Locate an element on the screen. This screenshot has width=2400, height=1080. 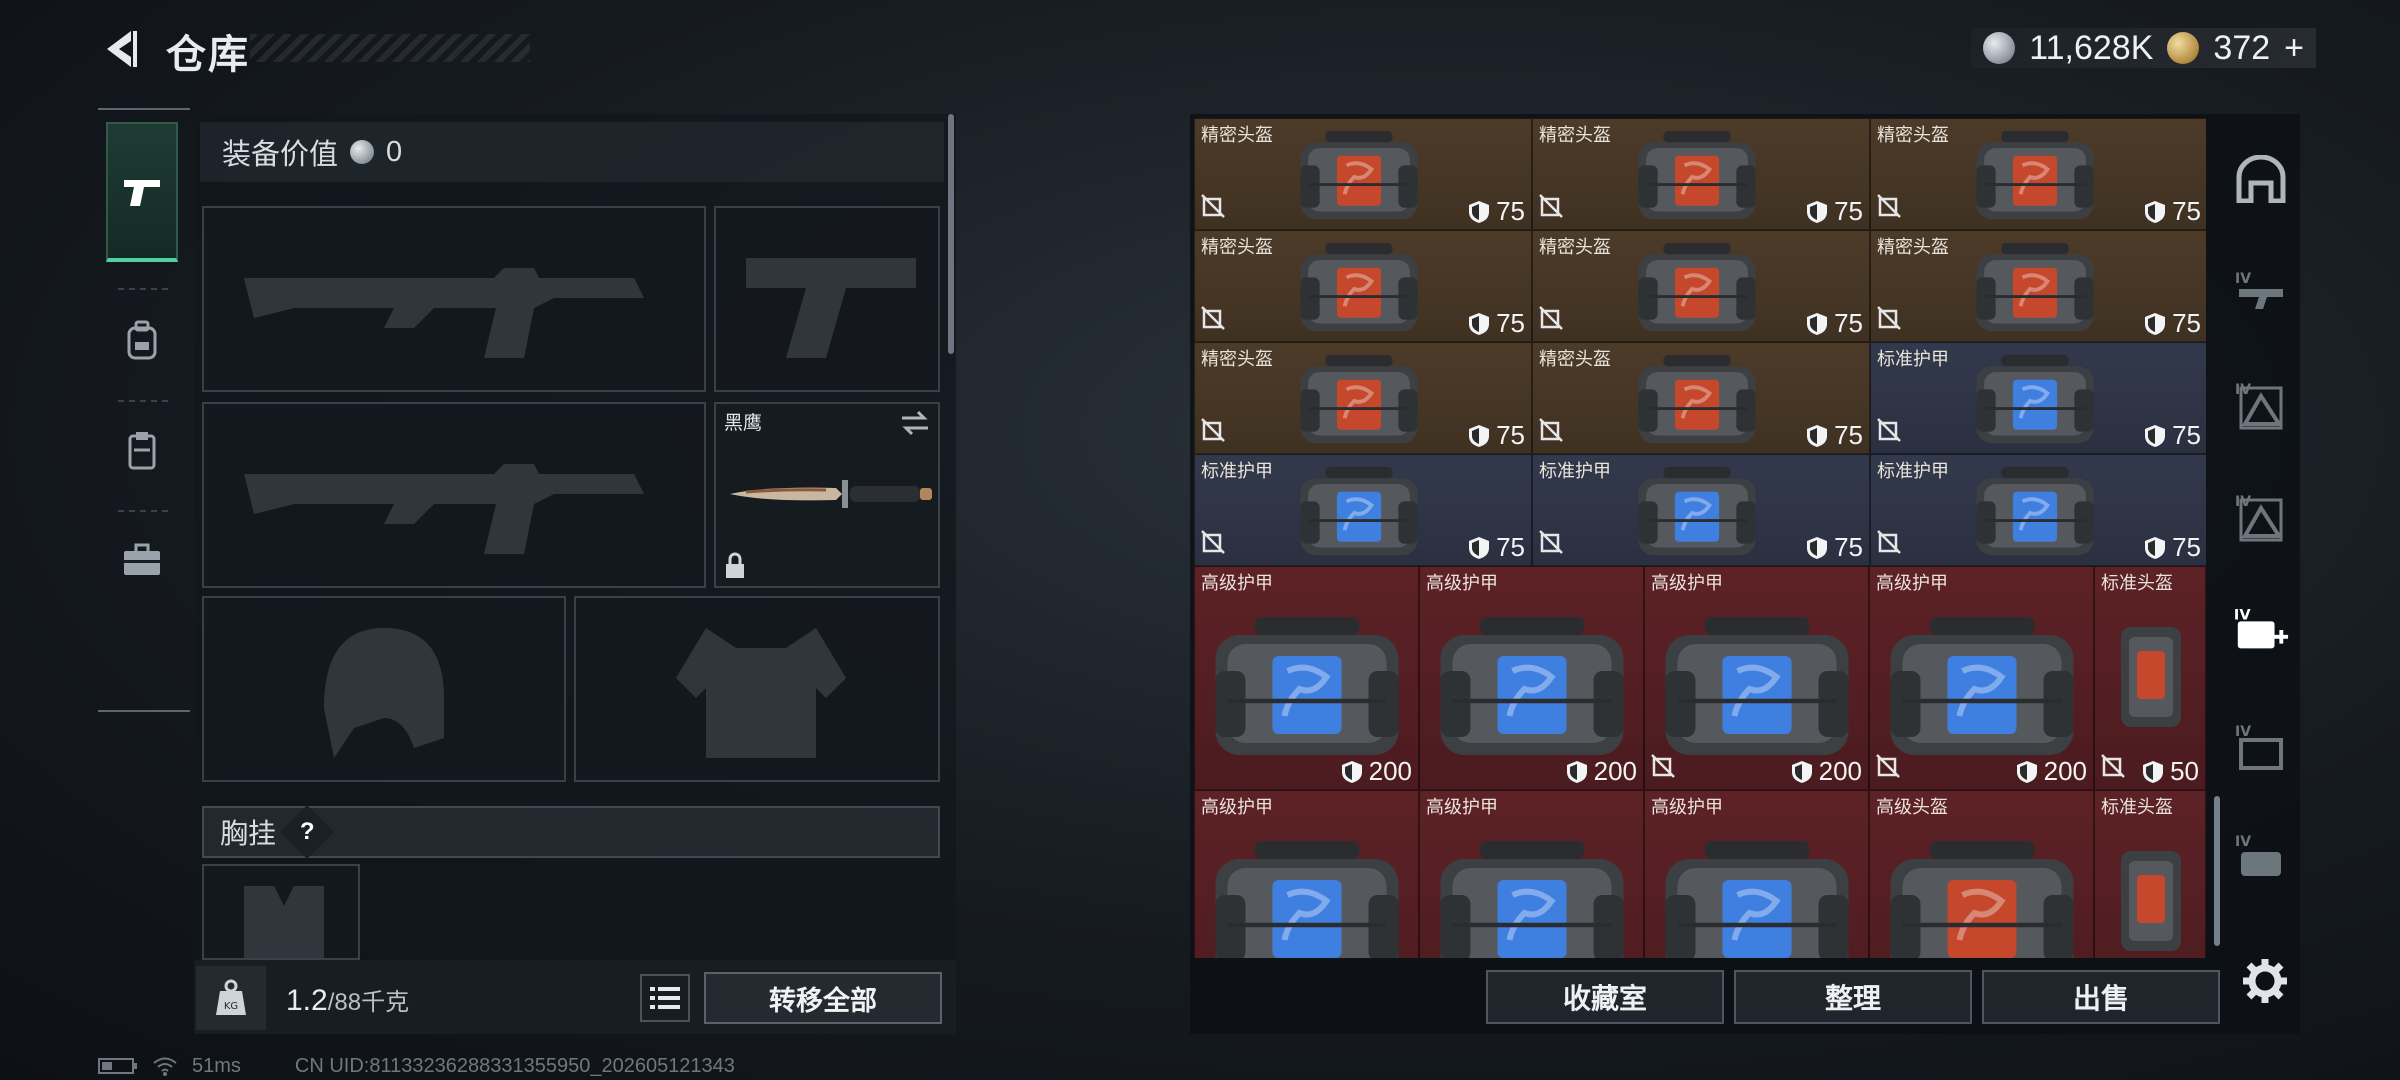
secondary-weapon-slot is located at coordinates (827, 299).